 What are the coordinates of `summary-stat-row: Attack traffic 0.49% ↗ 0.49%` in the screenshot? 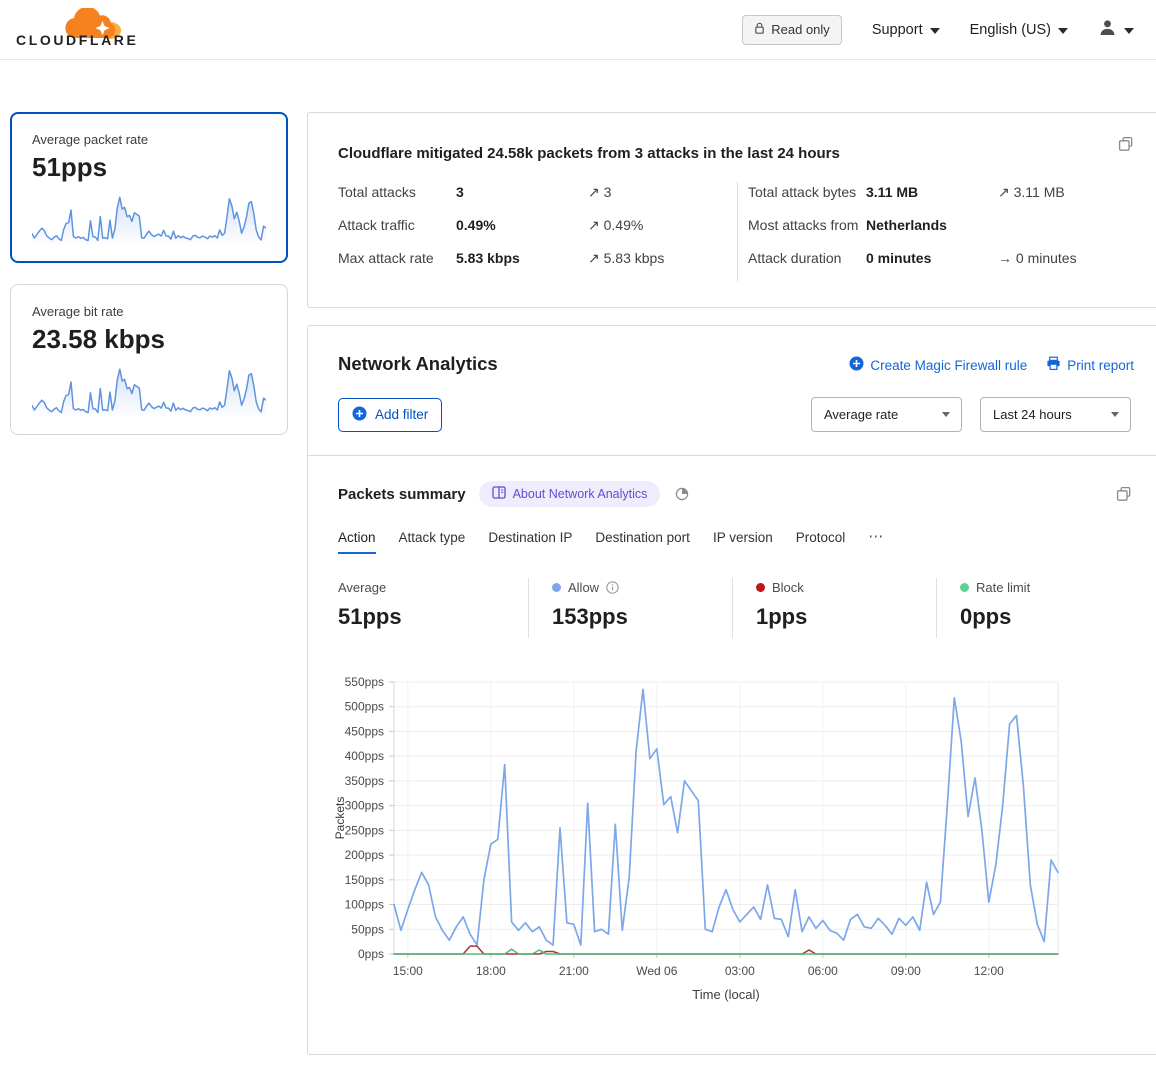 It's located at (537, 225).